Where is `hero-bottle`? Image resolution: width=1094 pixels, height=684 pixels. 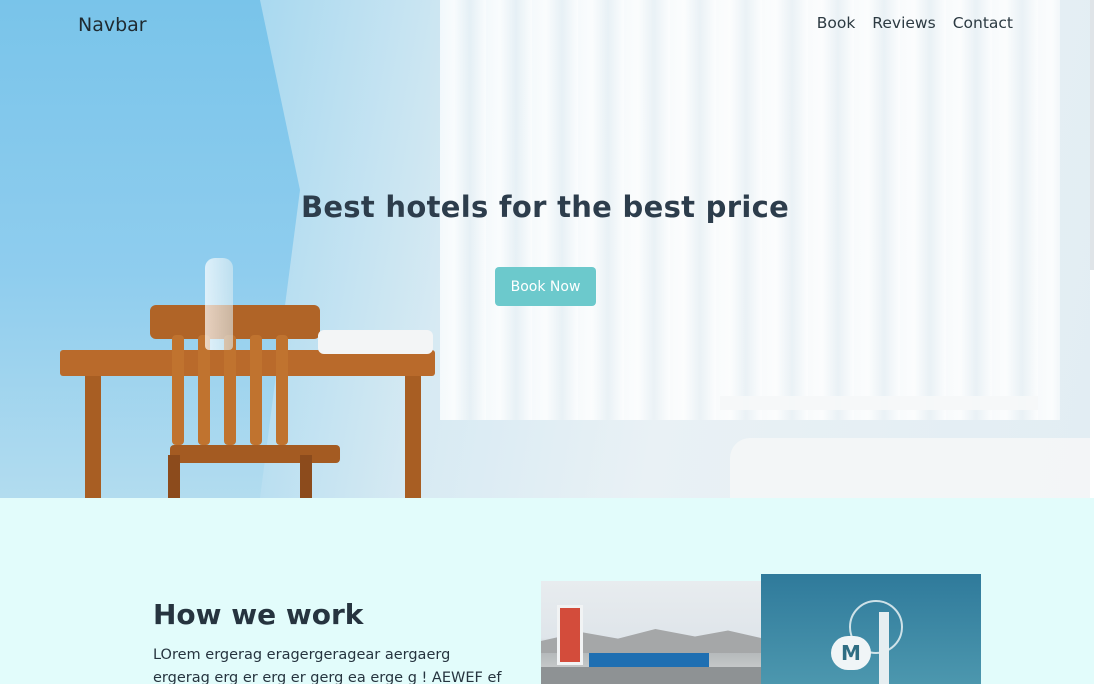
hero-bottle is located at coordinates (219, 304).